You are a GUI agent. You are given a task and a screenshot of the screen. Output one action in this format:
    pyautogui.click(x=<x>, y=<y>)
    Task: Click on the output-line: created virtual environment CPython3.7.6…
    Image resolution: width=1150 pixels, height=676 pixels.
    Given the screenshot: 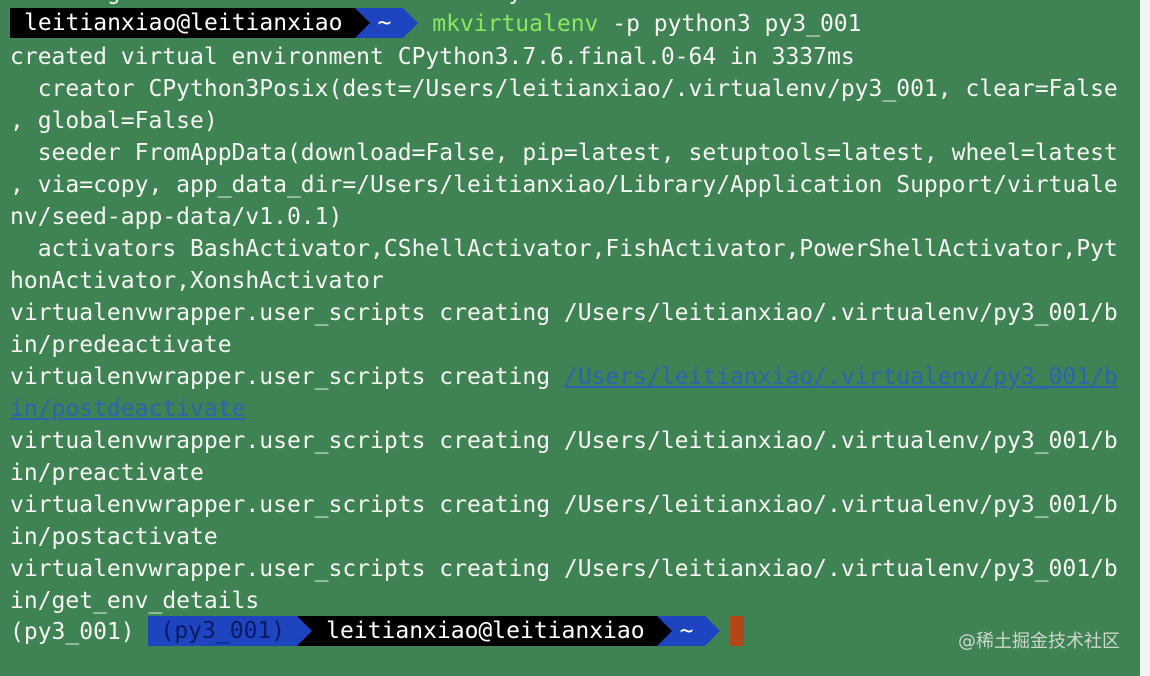 What is the action you would take?
    pyautogui.click(x=432, y=57)
    